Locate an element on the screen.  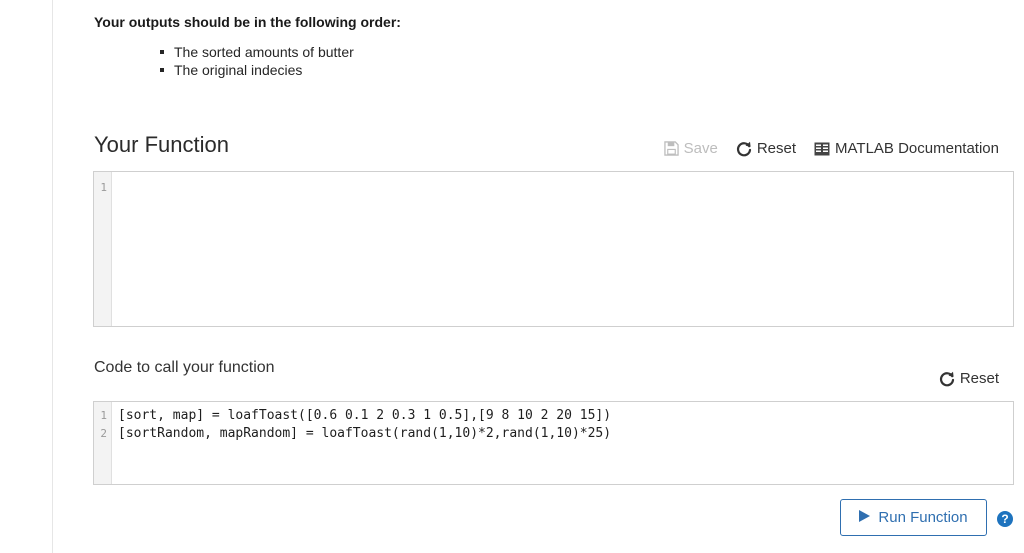
docs-label: MATLAB Documentation is located at coordinates (917, 148).